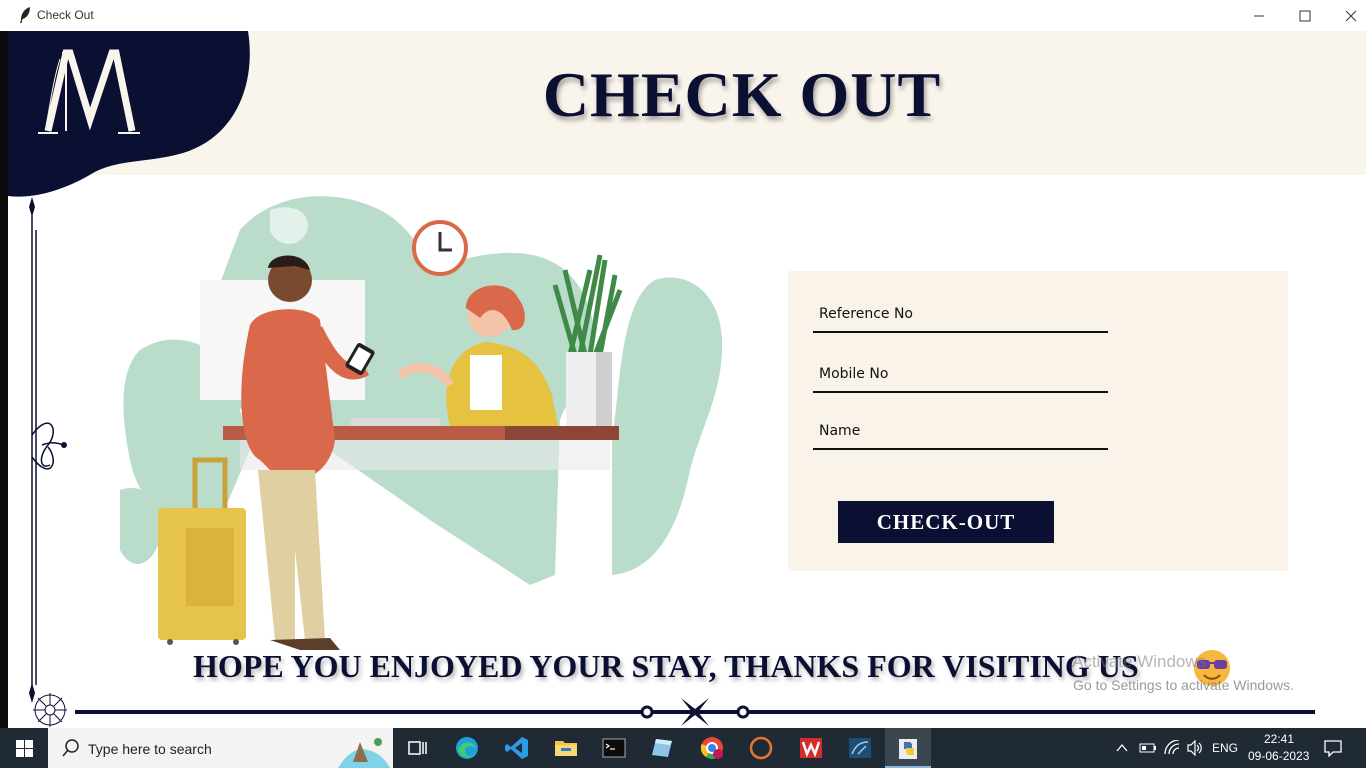 Image resolution: width=1366 pixels, height=768 pixels. What do you see at coordinates (811, 748) in the screenshot?
I see `wps-office-icon` at bounding box center [811, 748].